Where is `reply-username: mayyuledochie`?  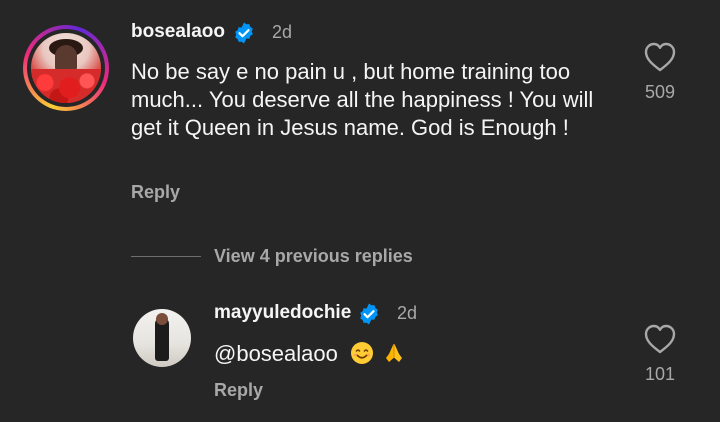
reply-username: mayyuledochie is located at coordinates (282, 313).